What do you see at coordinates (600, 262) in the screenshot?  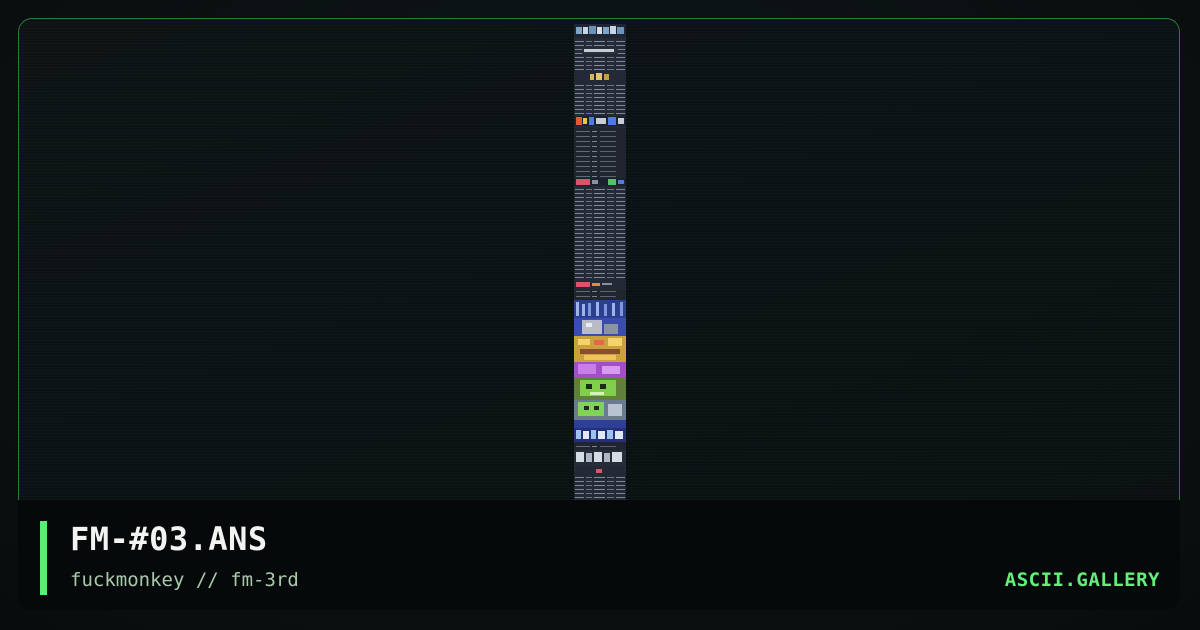 I see `ansi-art-thumbnail` at bounding box center [600, 262].